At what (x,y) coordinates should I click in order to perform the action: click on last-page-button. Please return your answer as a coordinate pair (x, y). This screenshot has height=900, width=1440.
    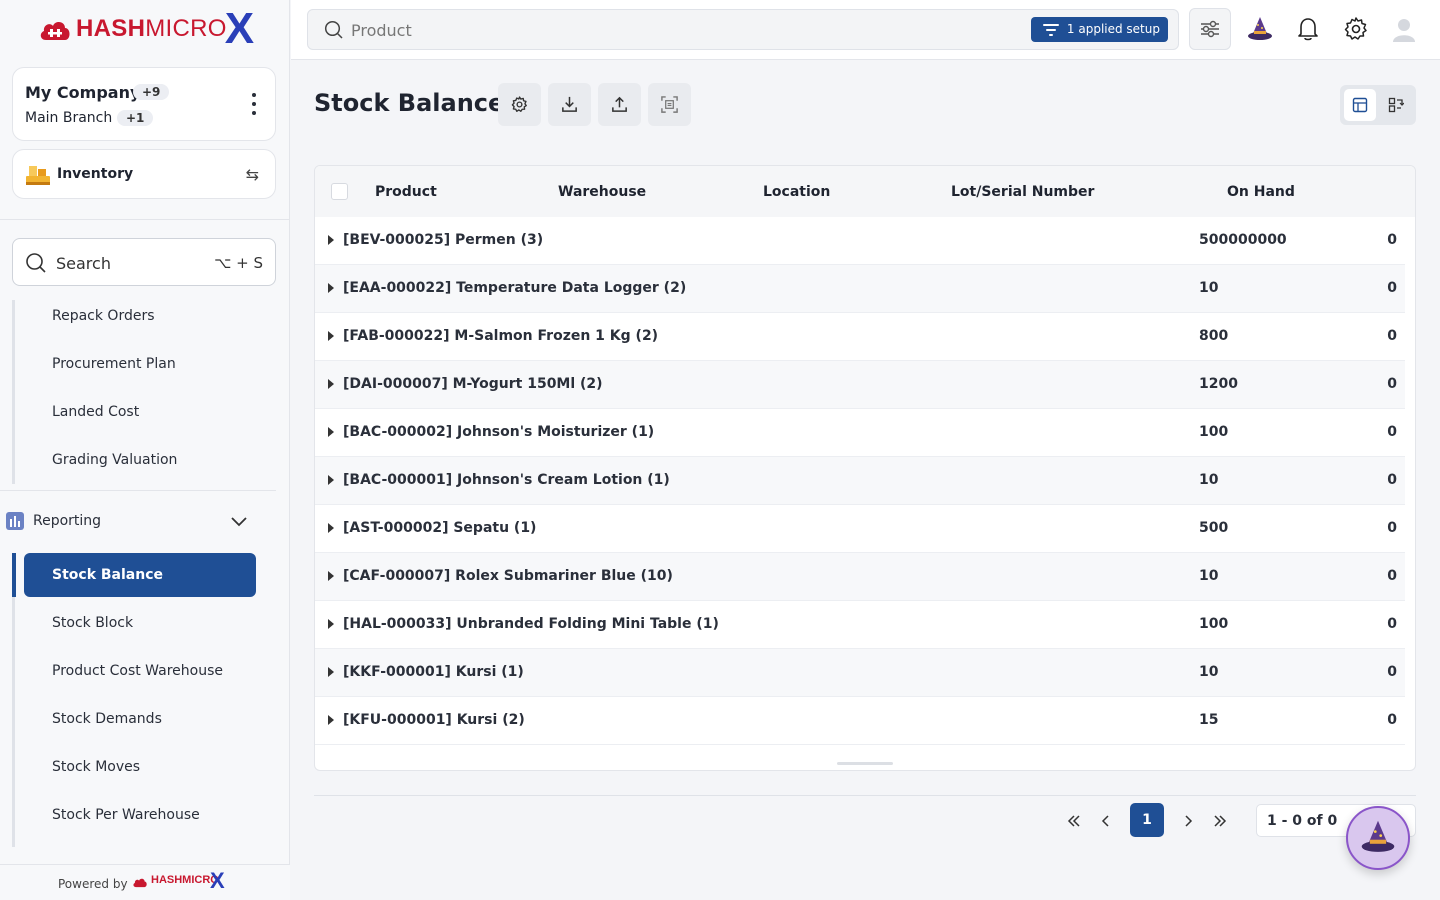
    Looking at the image, I should click on (1220, 821).